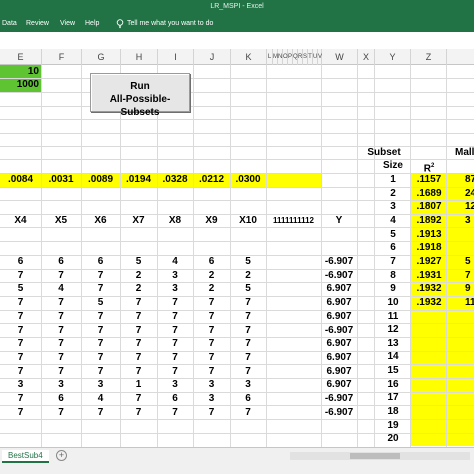 The height and width of the screenshot is (474, 474). I want to click on prob-cell: .0212, so click(211, 180).